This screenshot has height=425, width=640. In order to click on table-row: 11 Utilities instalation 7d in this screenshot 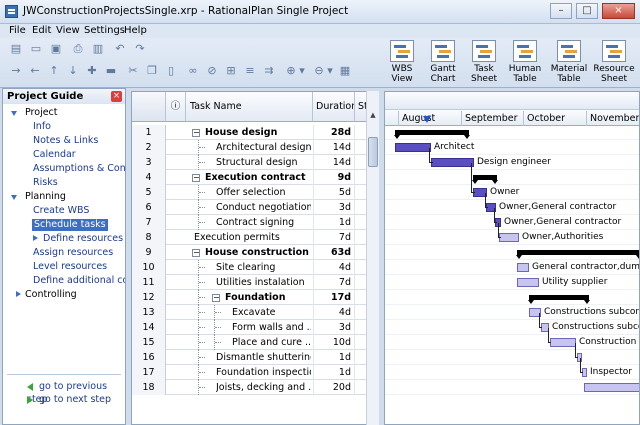, I will do `click(255, 282)`.